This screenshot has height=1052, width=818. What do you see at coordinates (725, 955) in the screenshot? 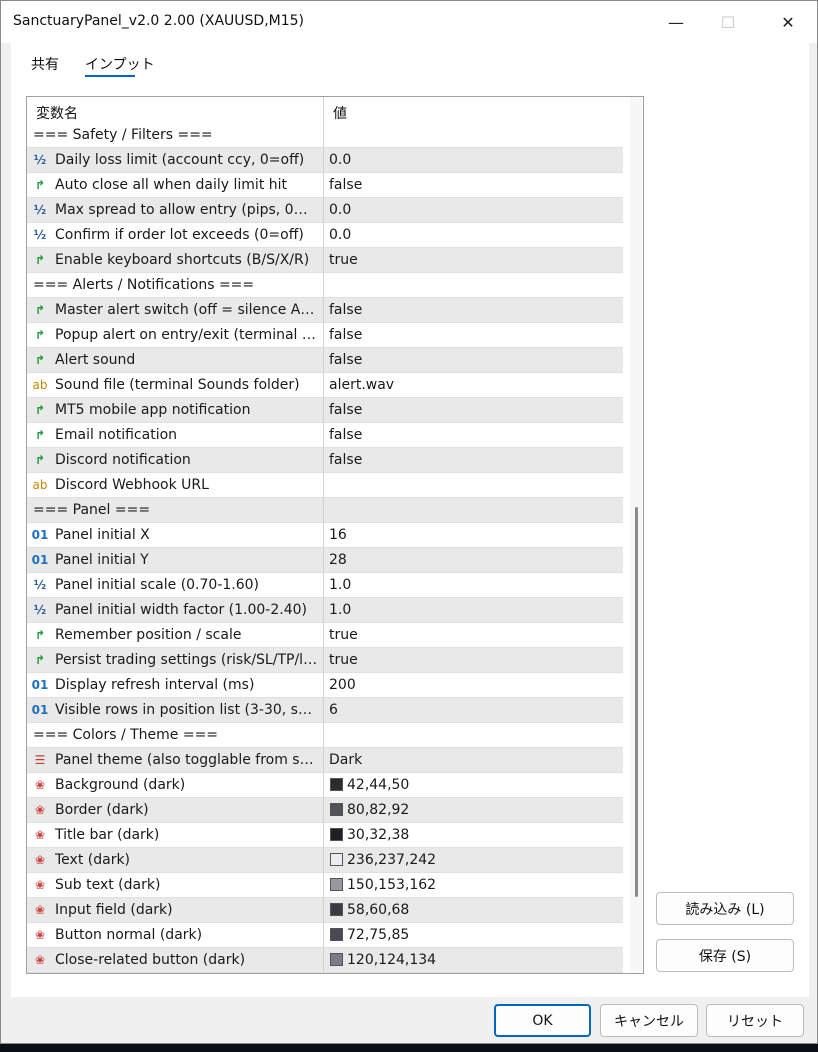
I see `save-button: 保存 (S)` at bounding box center [725, 955].